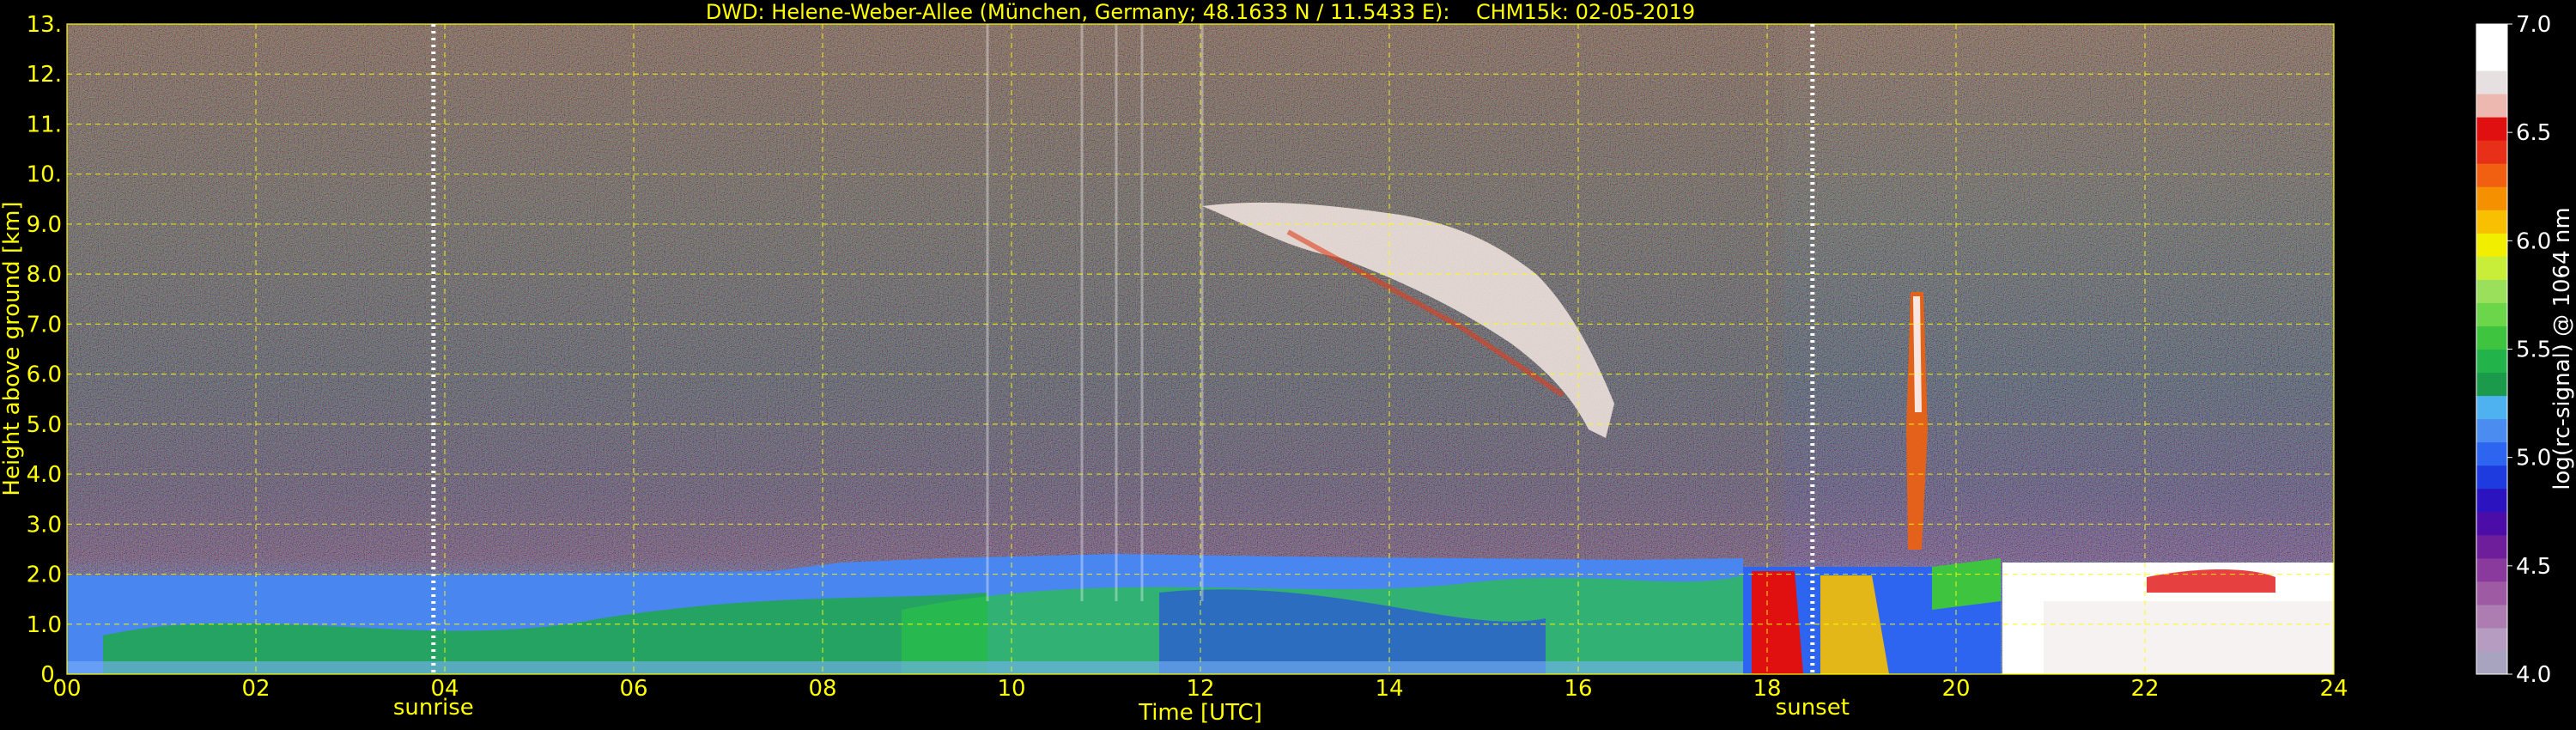  Describe the element at coordinates (1813, 708) in the screenshot. I see `sun-marker-label: sunset` at that location.